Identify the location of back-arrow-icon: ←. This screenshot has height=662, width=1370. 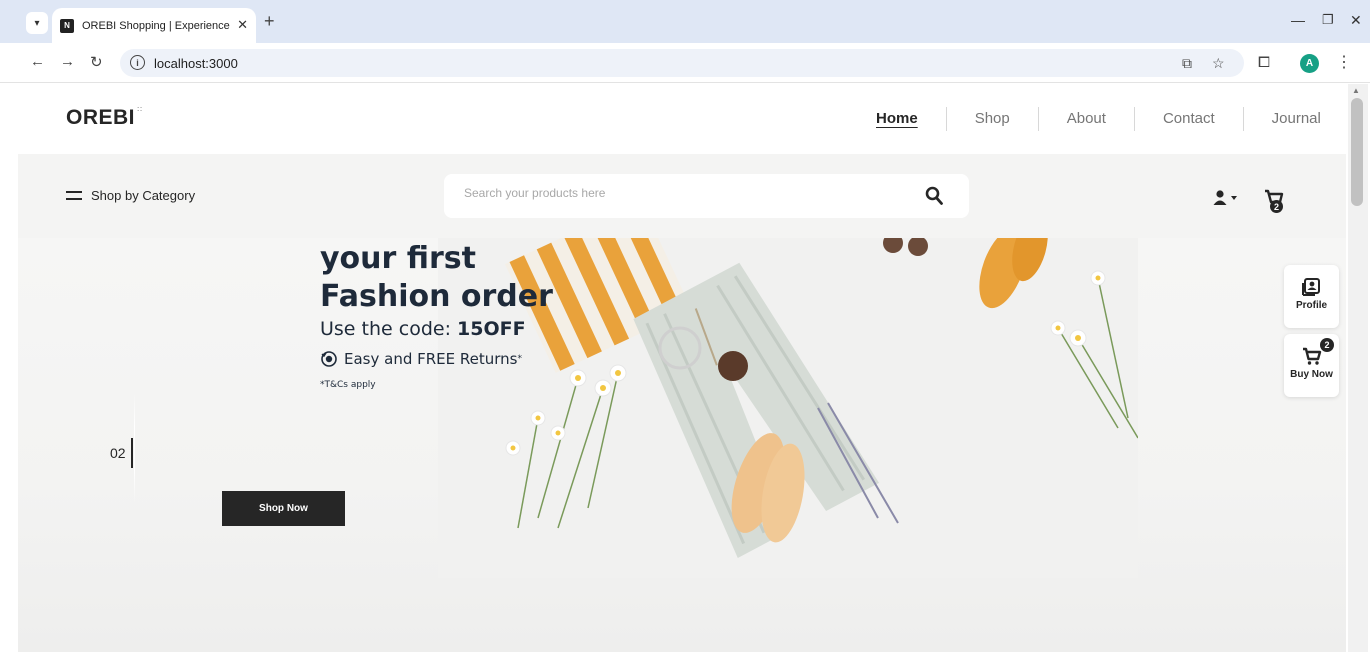
(37, 61).